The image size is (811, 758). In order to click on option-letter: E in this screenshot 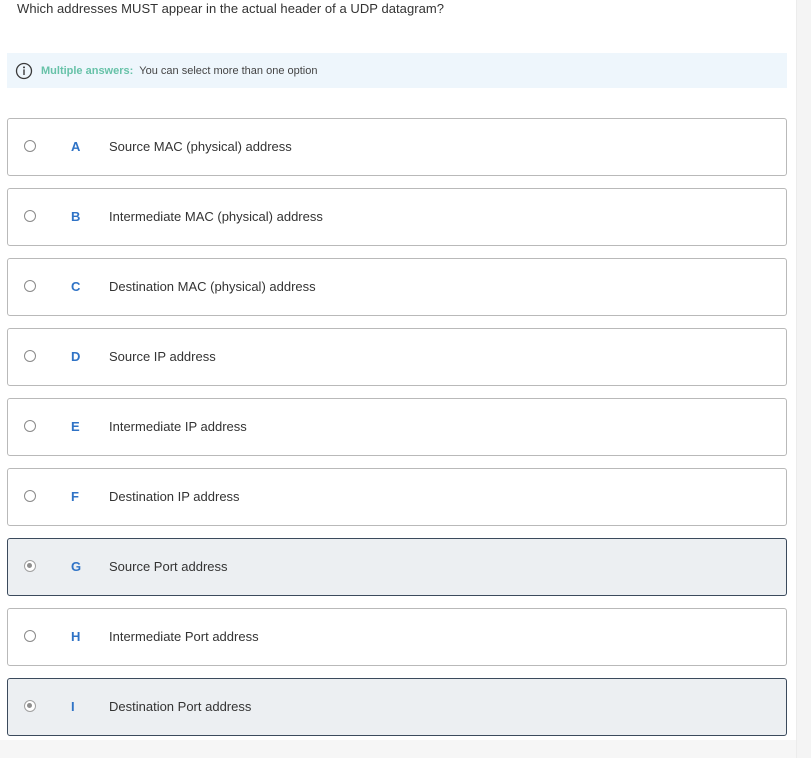, I will do `click(75, 426)`.